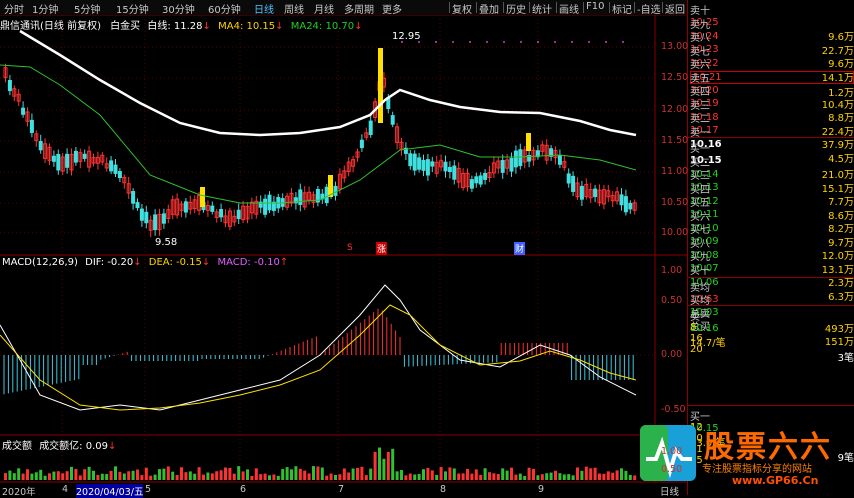 This screenshot has width=854, height=498. Describe the element at coordinates (772, 130) in the screenshot. I see `ask-row: 卖二 10.17 37.9万` at that location.